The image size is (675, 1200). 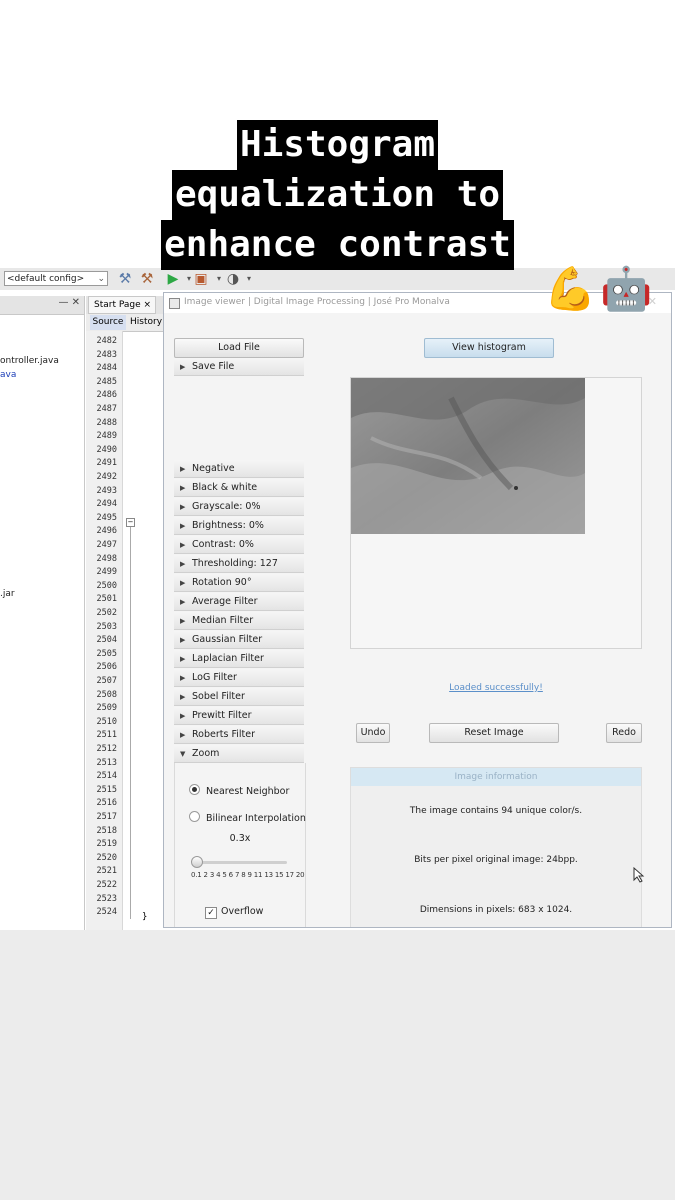 What do you see at coordinates (197, 862) in the screenshot?
I see `zoom-slider-thumb` at bounding box center [197, 862].